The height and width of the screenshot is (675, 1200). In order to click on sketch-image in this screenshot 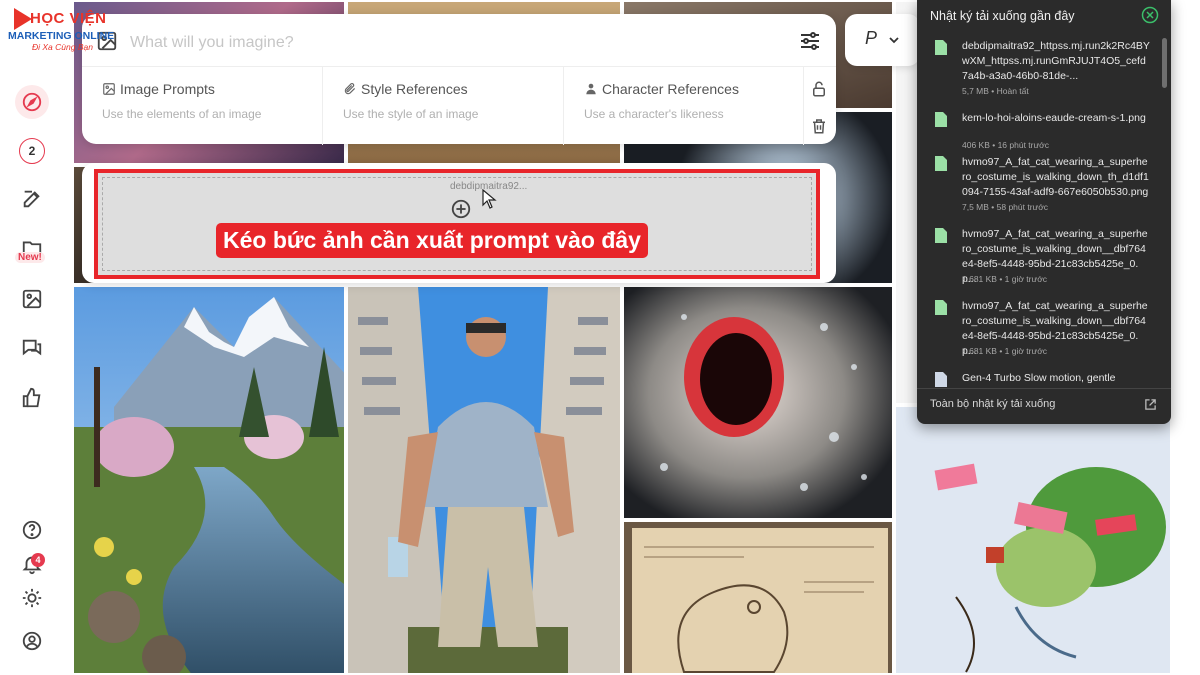, I will do `click(758, 597)`.